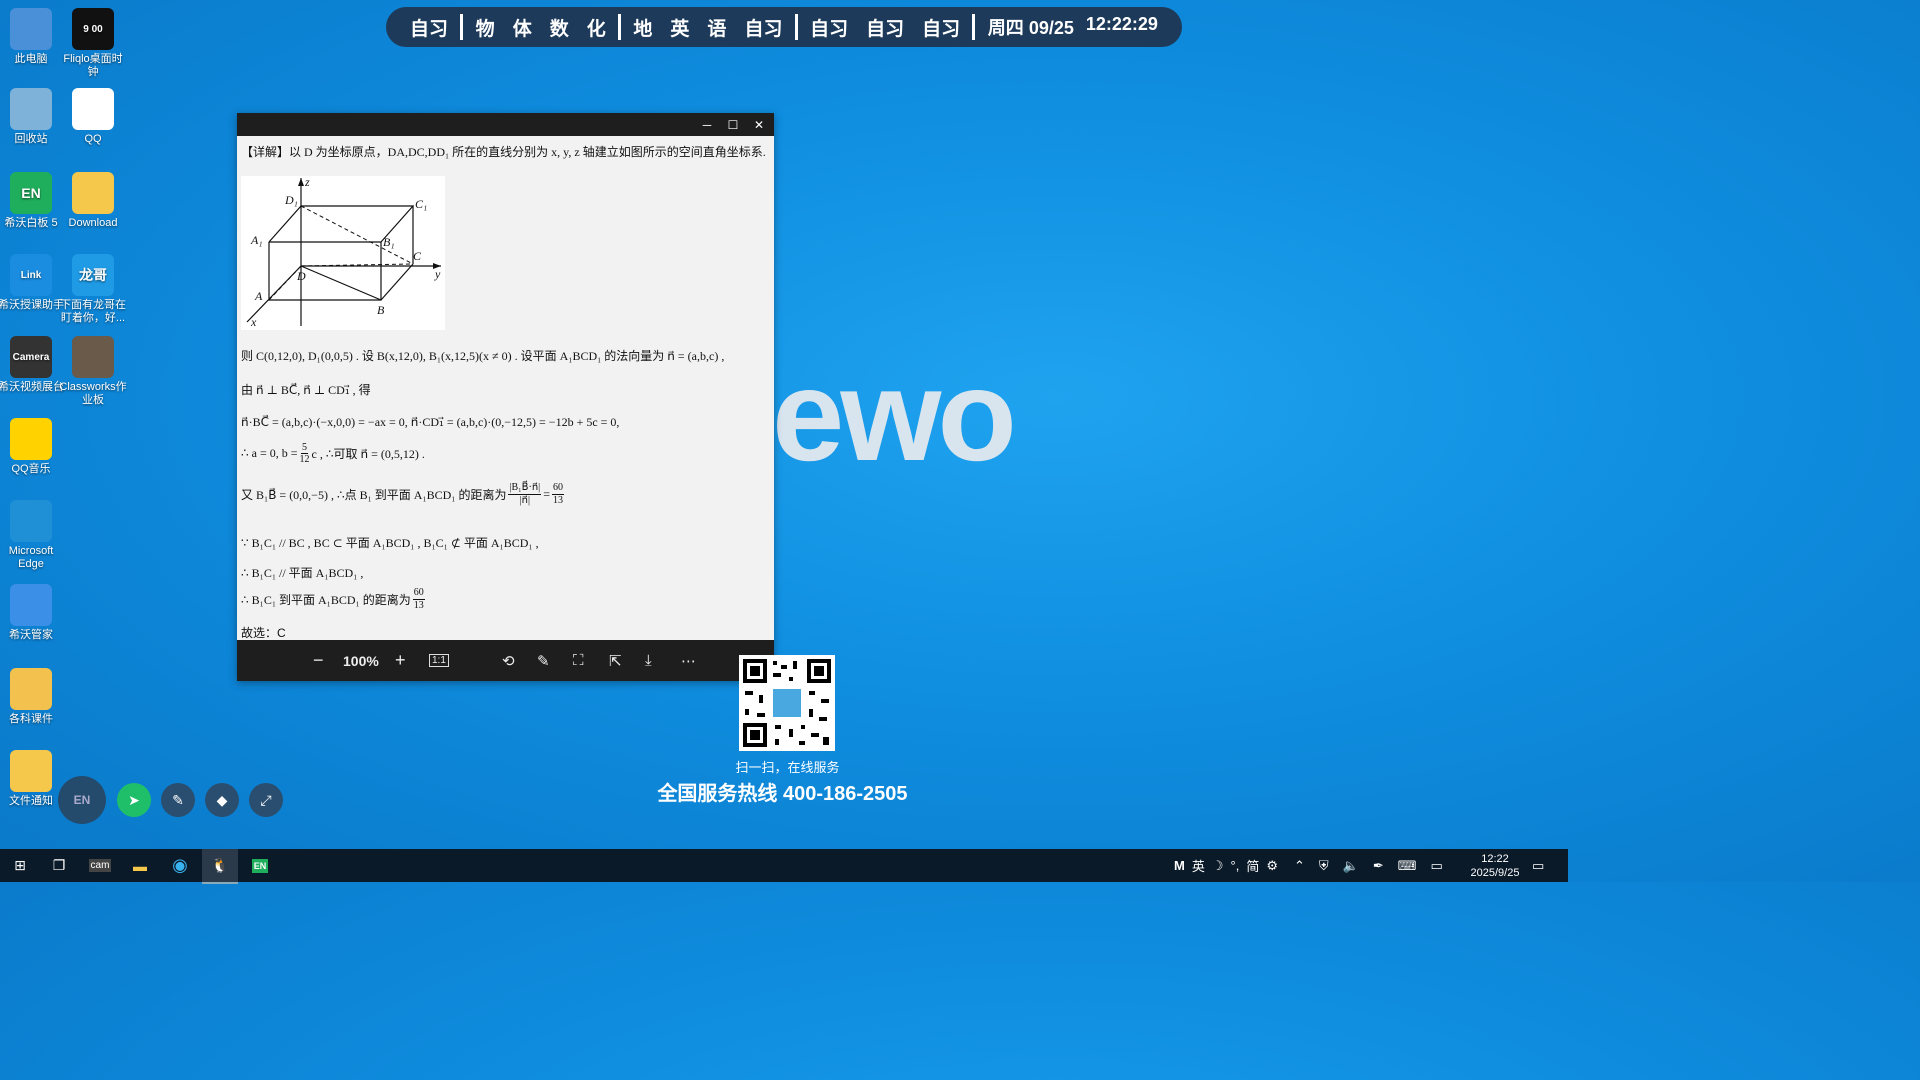 The height and width of the screenshot is (1080, 1920). What do you see at coordinates (31, 109) in the screenshot?
I see `recycle-bin-icon` at bounding box center [31, 109].